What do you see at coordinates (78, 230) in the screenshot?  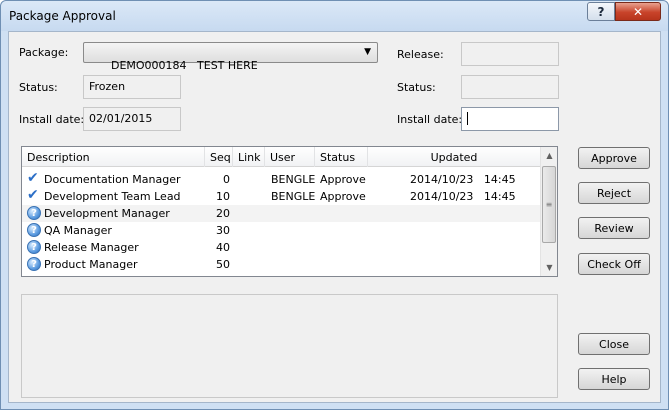 I see `row-description: QA Manager` at bounding box center [78, 230].